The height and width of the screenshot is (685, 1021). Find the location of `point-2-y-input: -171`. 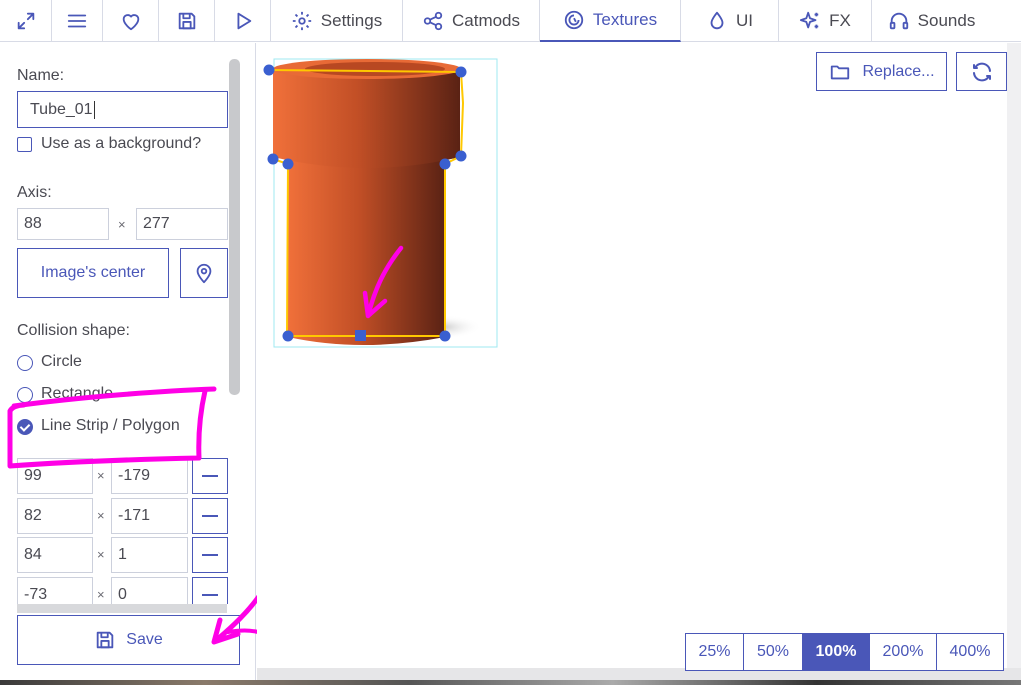

point-2-y-input: -171 is located at coordinates (149, 516).